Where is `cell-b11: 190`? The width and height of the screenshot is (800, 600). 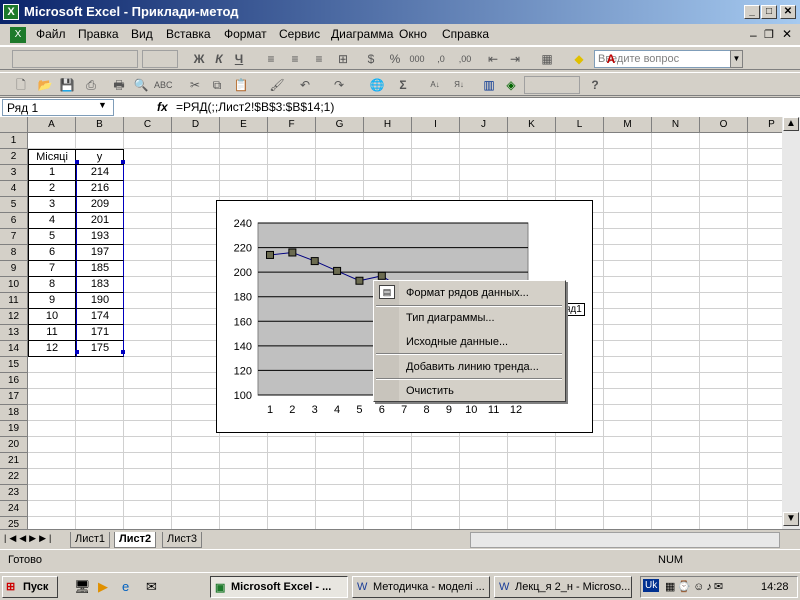 cell-b11: 190 is located at coordinates (100, 301).